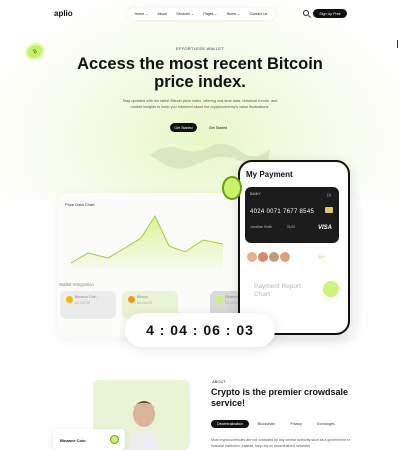 Image resolution: width=400 pixels, height=450 pixels. What do you see at coordinates (255, 194) in the screenshot?
I see `bank-name: BANKY` at bounding box center [255, 194].